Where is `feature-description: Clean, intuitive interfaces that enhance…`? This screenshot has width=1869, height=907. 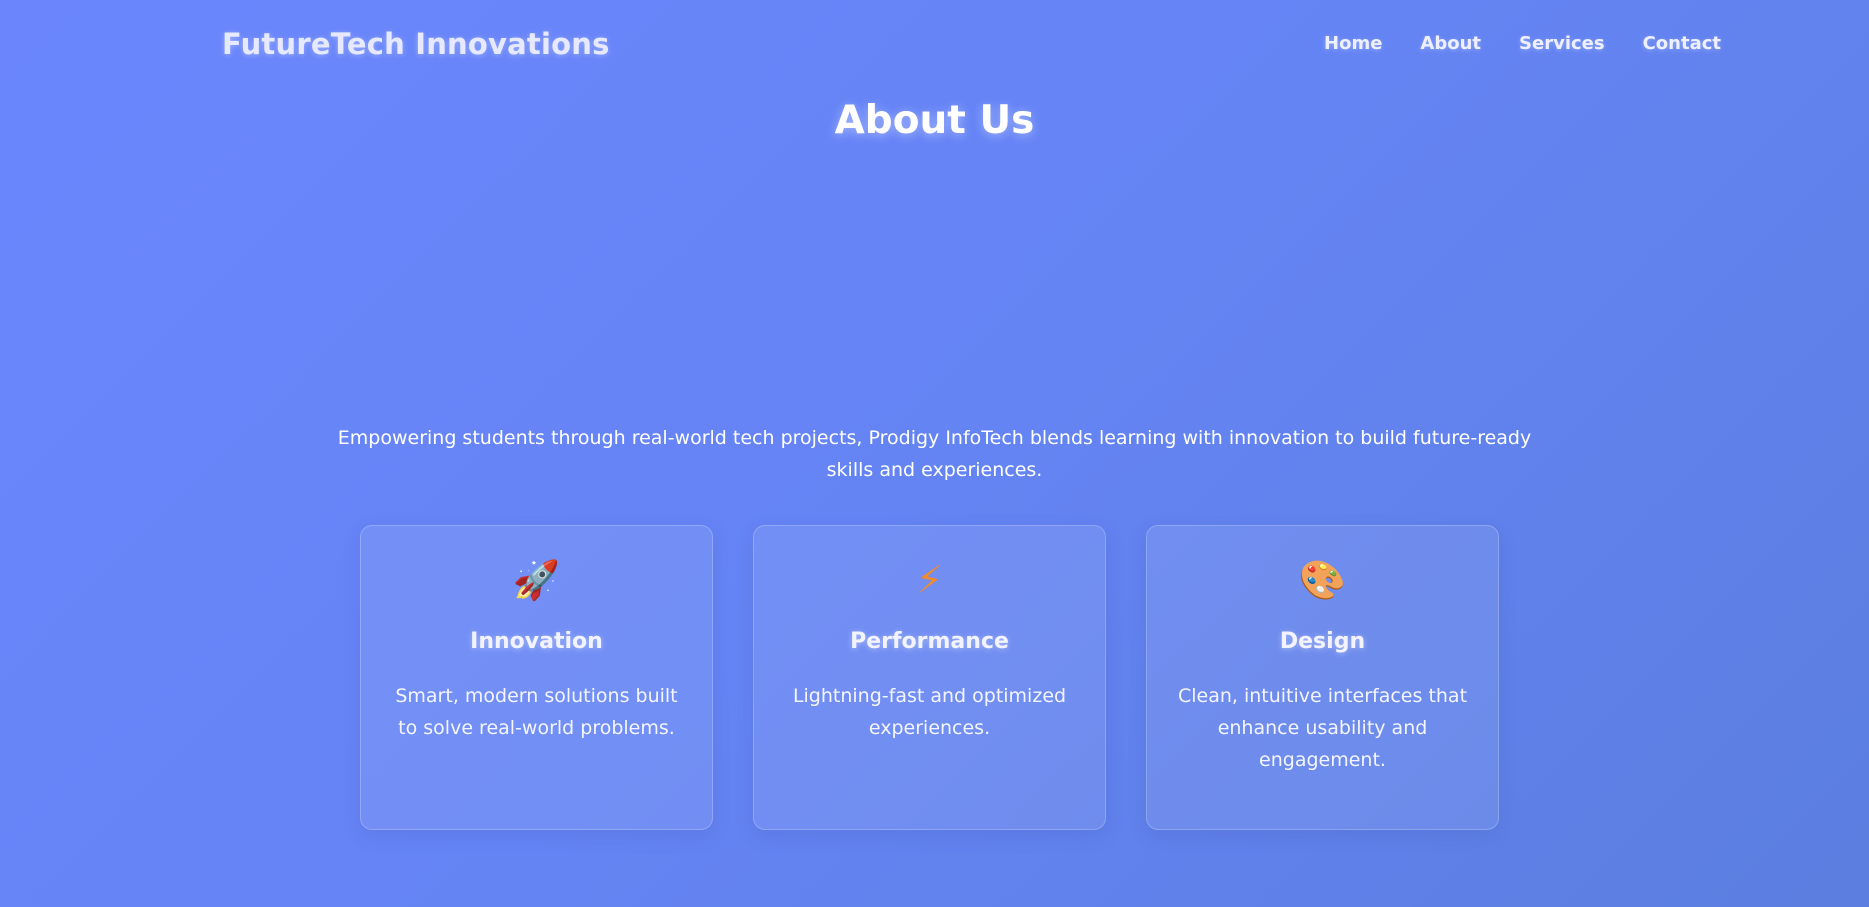 feature-description: Clean, intuitive interfaces that enhance… is located at coordinates (1322, 728).